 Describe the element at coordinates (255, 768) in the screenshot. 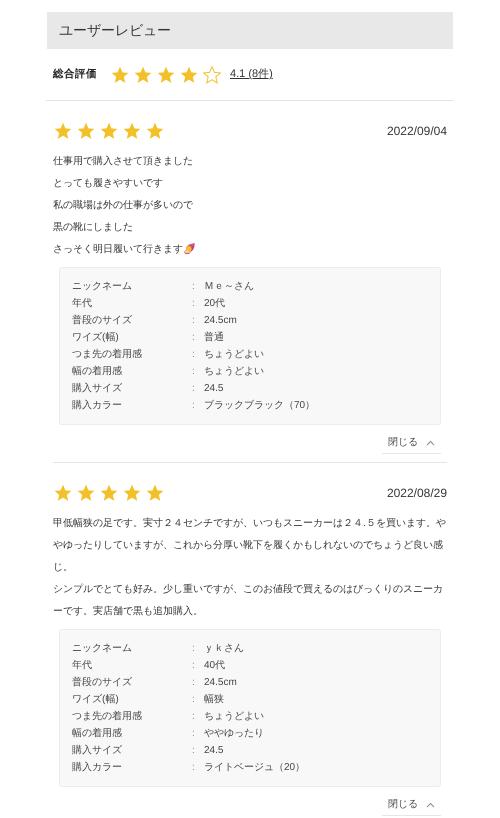

I see `detail-value: ライトベージュ（20）` at that location.